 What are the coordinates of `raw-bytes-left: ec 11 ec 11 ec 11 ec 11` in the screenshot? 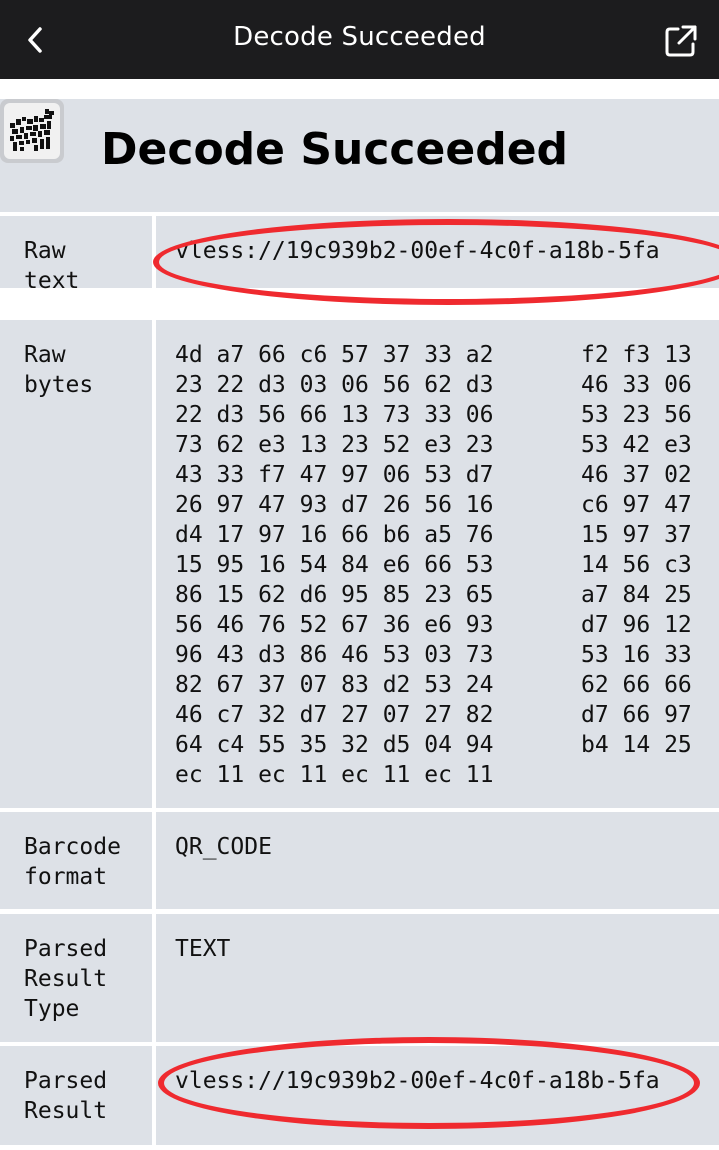 It's located at (334, 775).